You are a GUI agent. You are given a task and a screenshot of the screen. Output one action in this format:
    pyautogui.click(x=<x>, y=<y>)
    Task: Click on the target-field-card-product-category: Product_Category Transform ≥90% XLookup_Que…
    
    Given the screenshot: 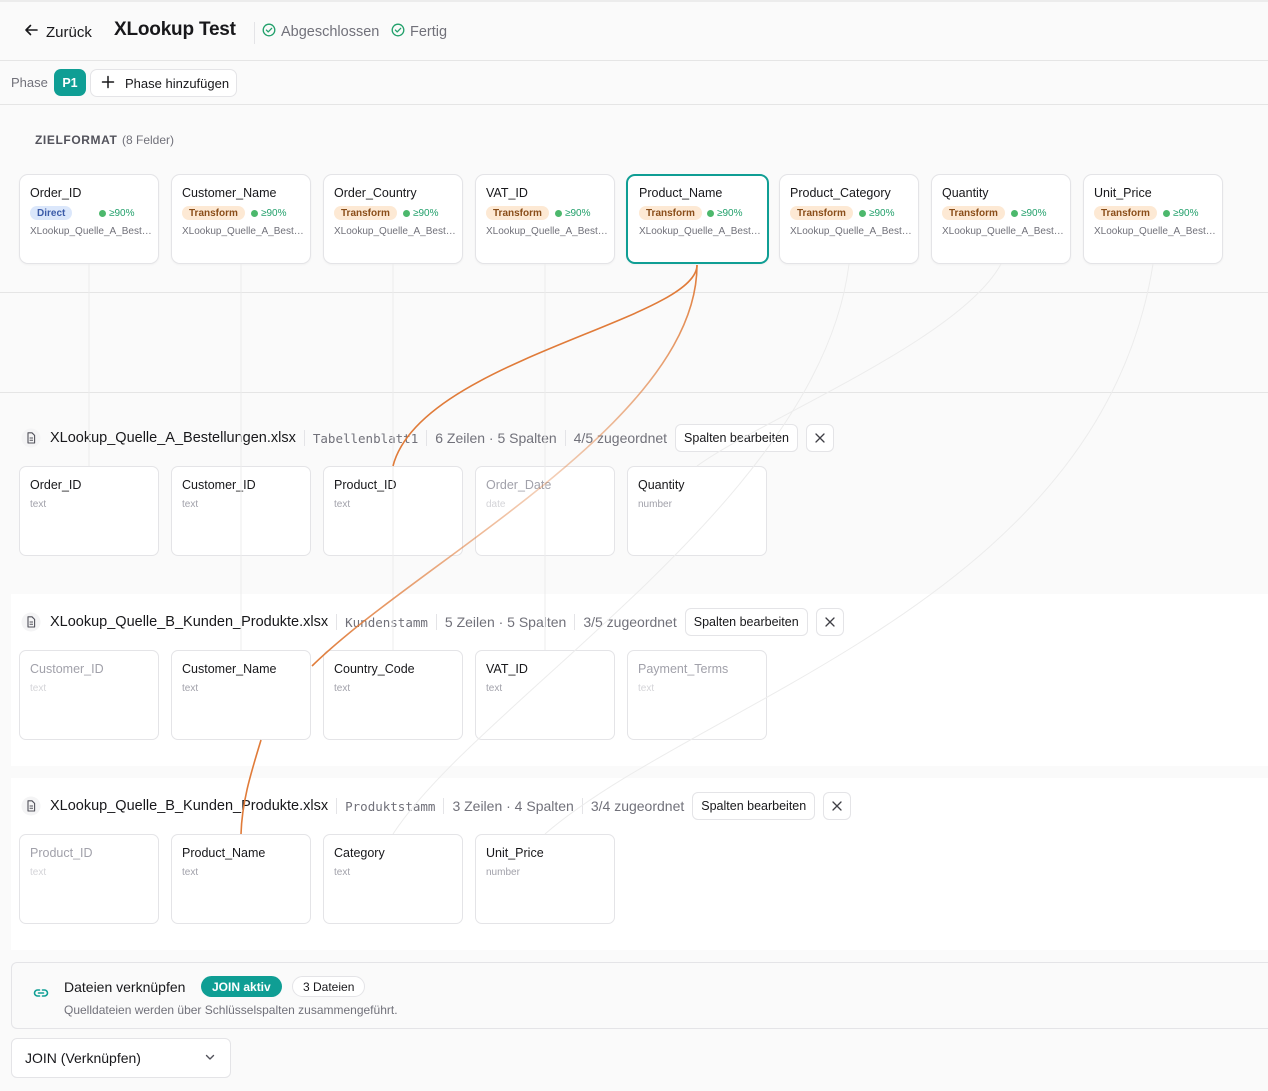 What is the action you would take?
    pyautogui.click(x=849, y=219)
    